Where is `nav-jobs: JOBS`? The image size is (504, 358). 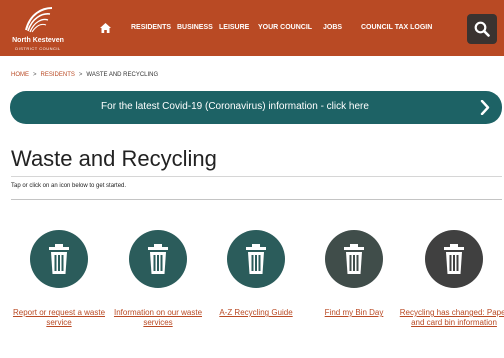 nav-jobs: JOBS is located at coordinates (332, 27).